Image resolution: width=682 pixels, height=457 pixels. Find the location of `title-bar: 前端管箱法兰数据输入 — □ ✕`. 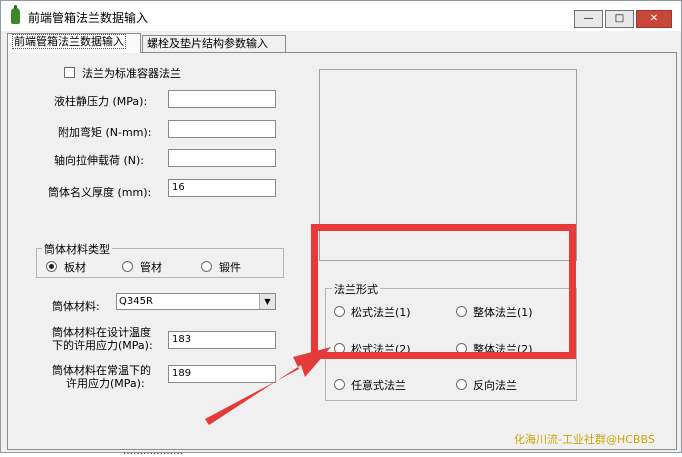

title-bar: 前端管箱法兰数据输入 — □ ✕ is located at coordinates (341, 16).